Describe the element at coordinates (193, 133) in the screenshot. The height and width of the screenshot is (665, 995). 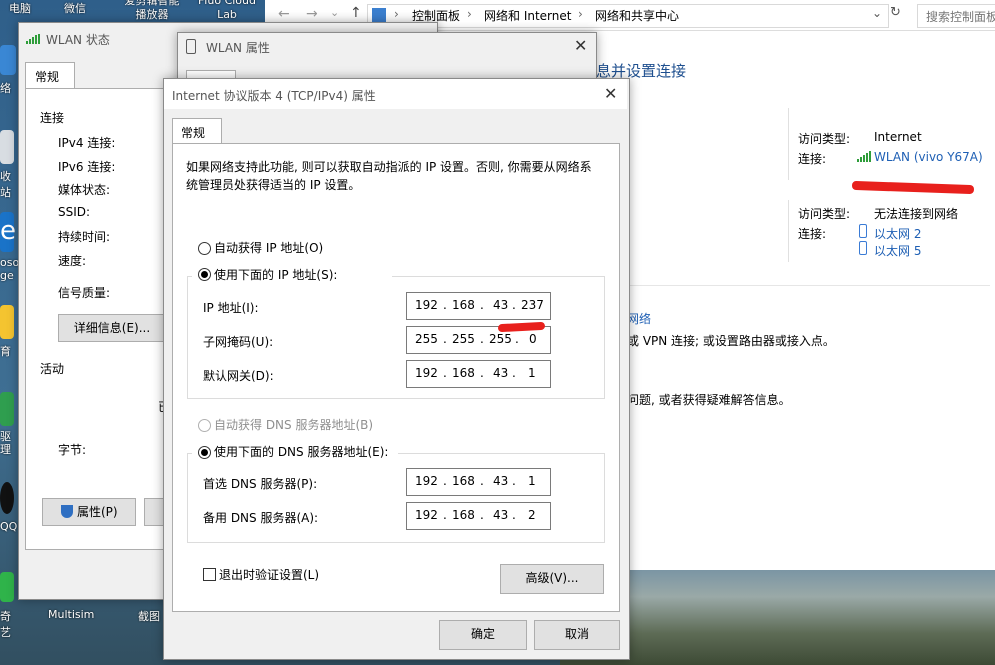
I see `tab-label: 常规` at that location.